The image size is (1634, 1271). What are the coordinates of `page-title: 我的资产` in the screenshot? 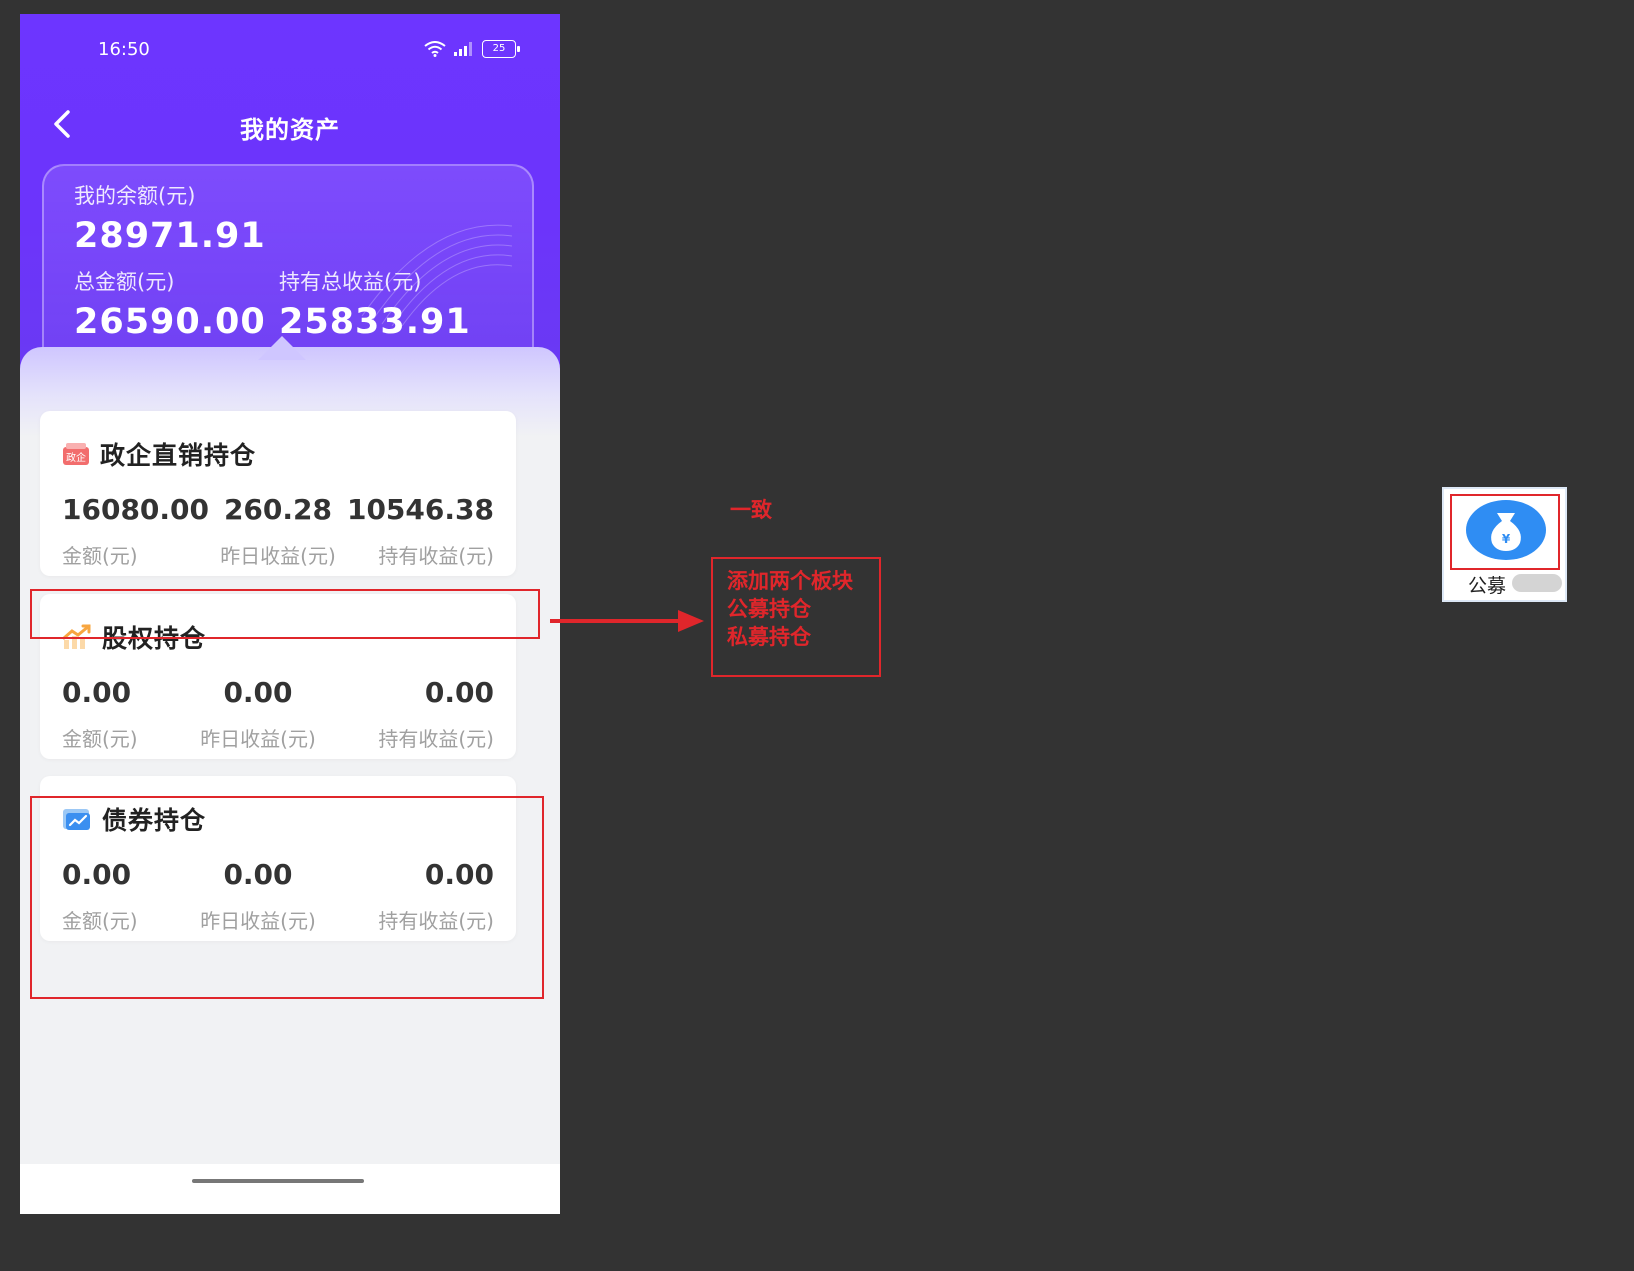 It's located at (290, 130).